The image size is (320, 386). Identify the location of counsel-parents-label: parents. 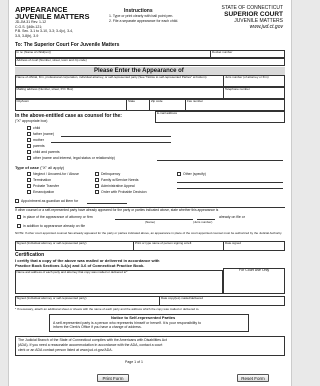
(39, 145).